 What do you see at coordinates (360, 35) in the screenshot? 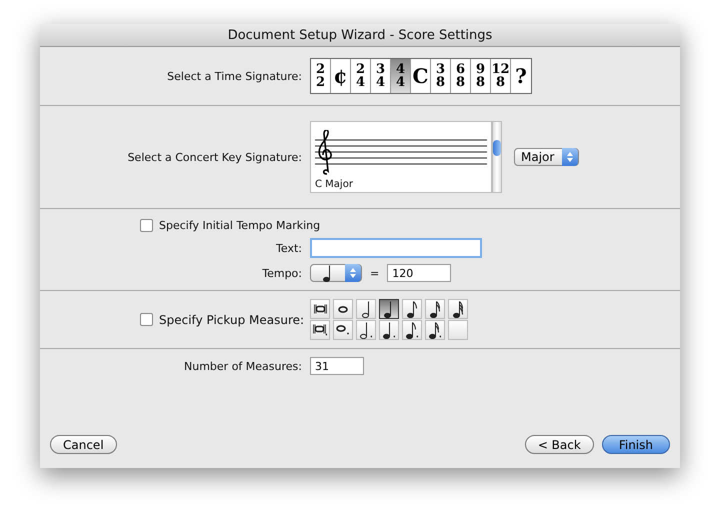
I see `window-title: Document Setup Wizard - Score Settings` at bounding box center [360, 35].